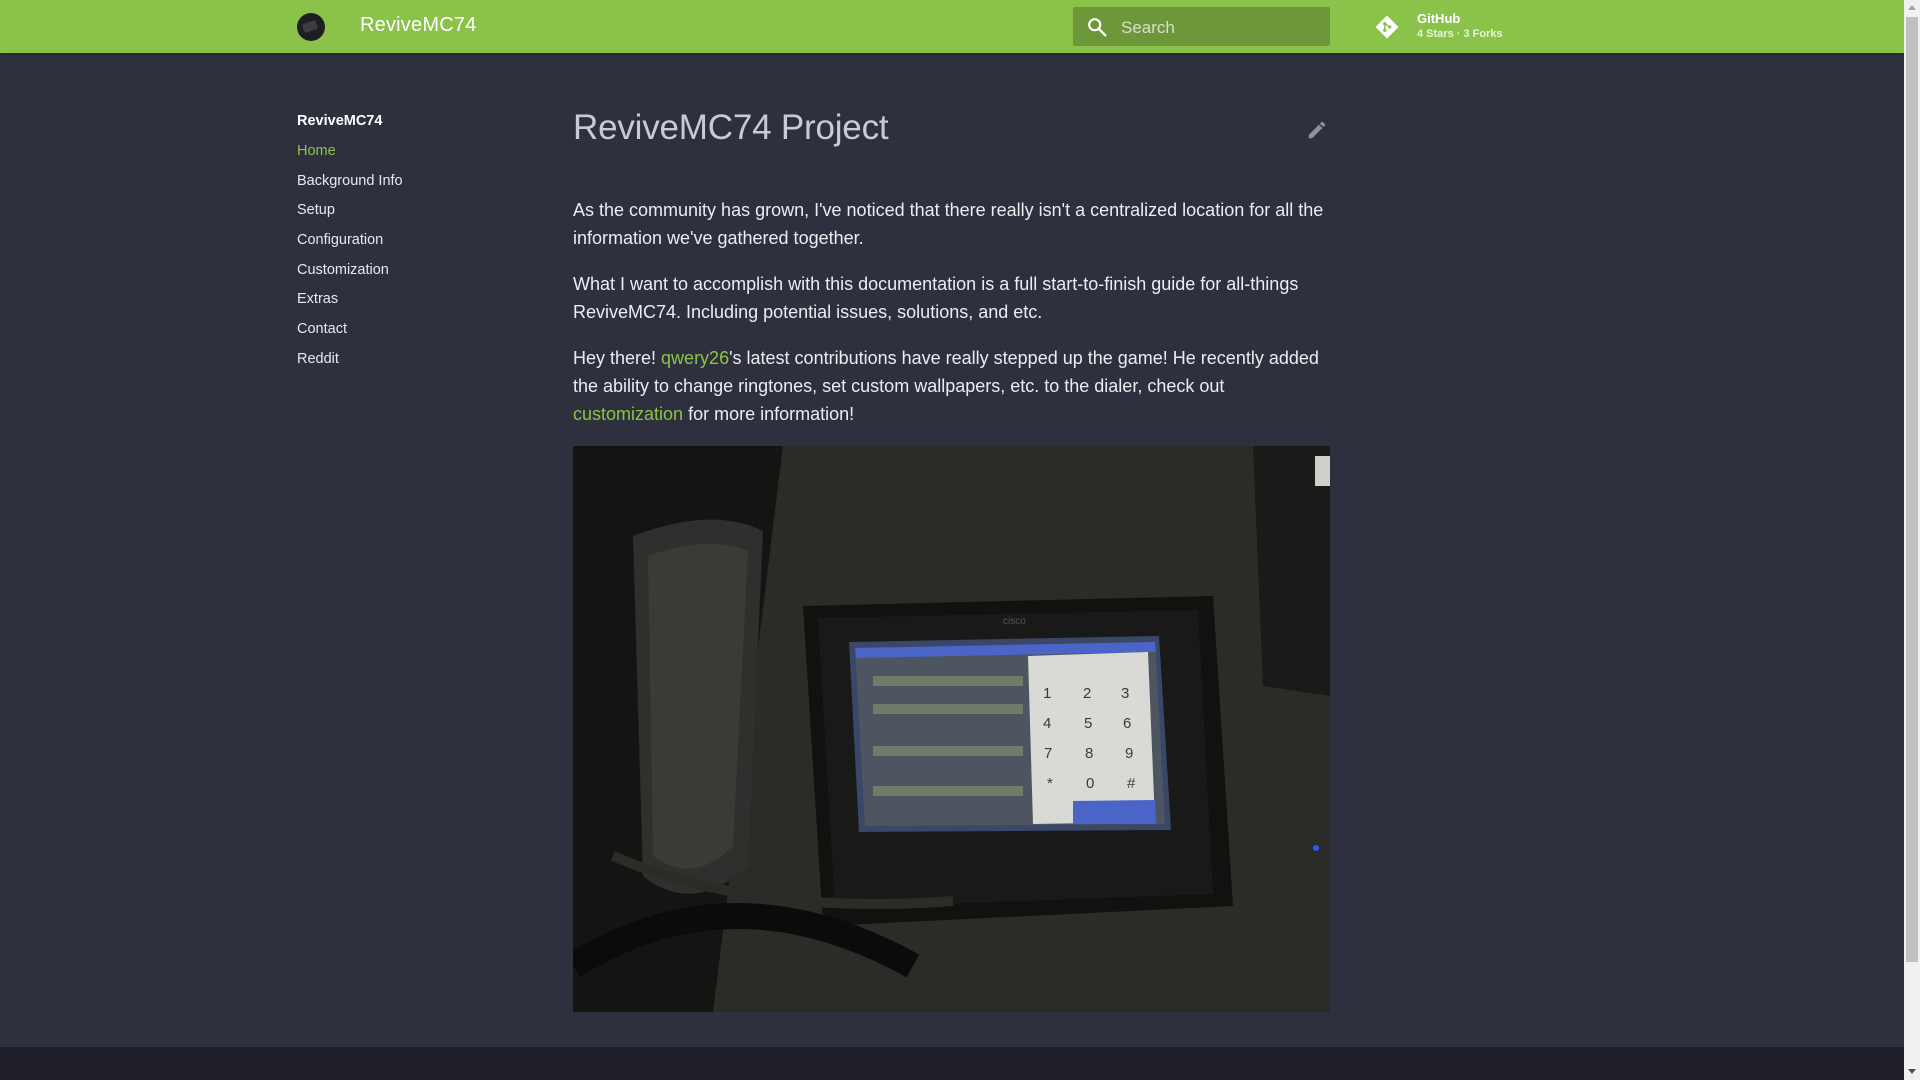 This screenshot has width=1920, height=1080. I want to click on scroll-up-arrow-icon, so click(1912, 7).